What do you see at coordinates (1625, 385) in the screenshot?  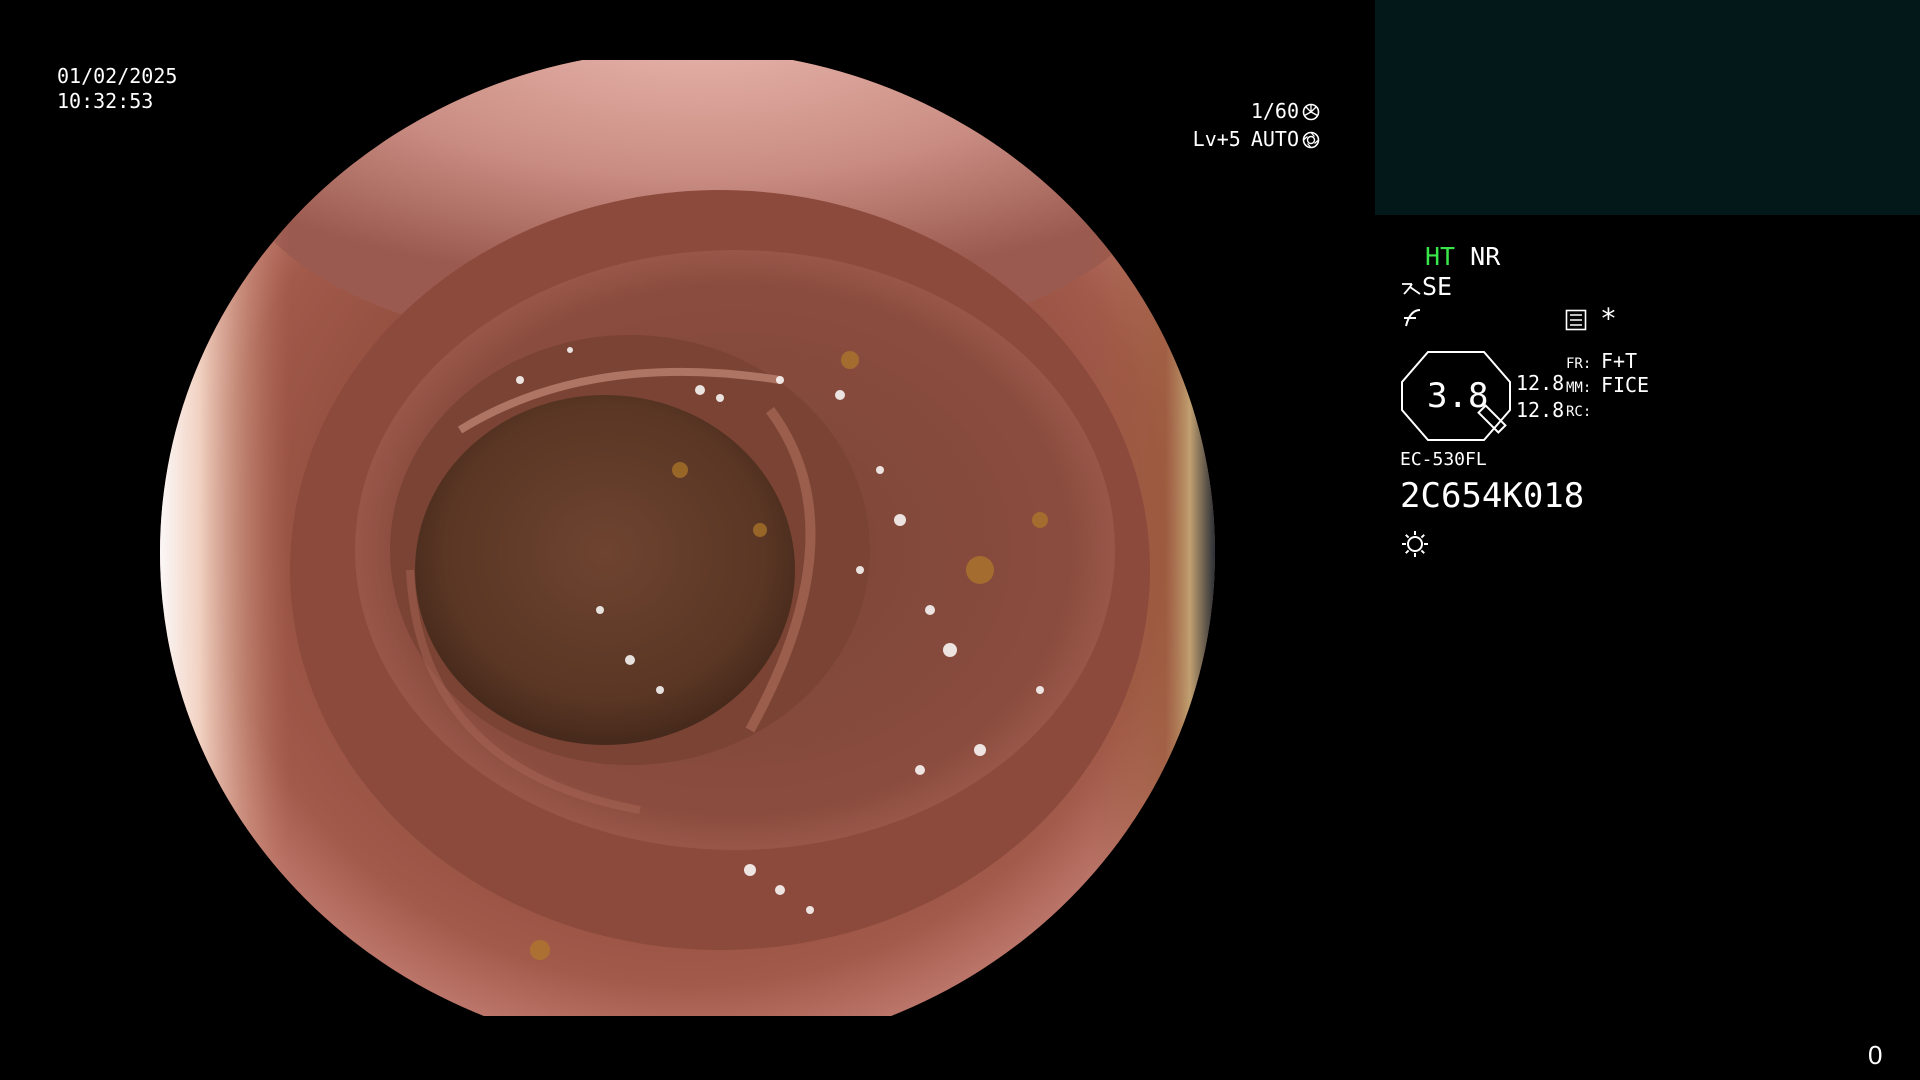 I see `mm-value: FICE` at bounding box center [1625, 385].